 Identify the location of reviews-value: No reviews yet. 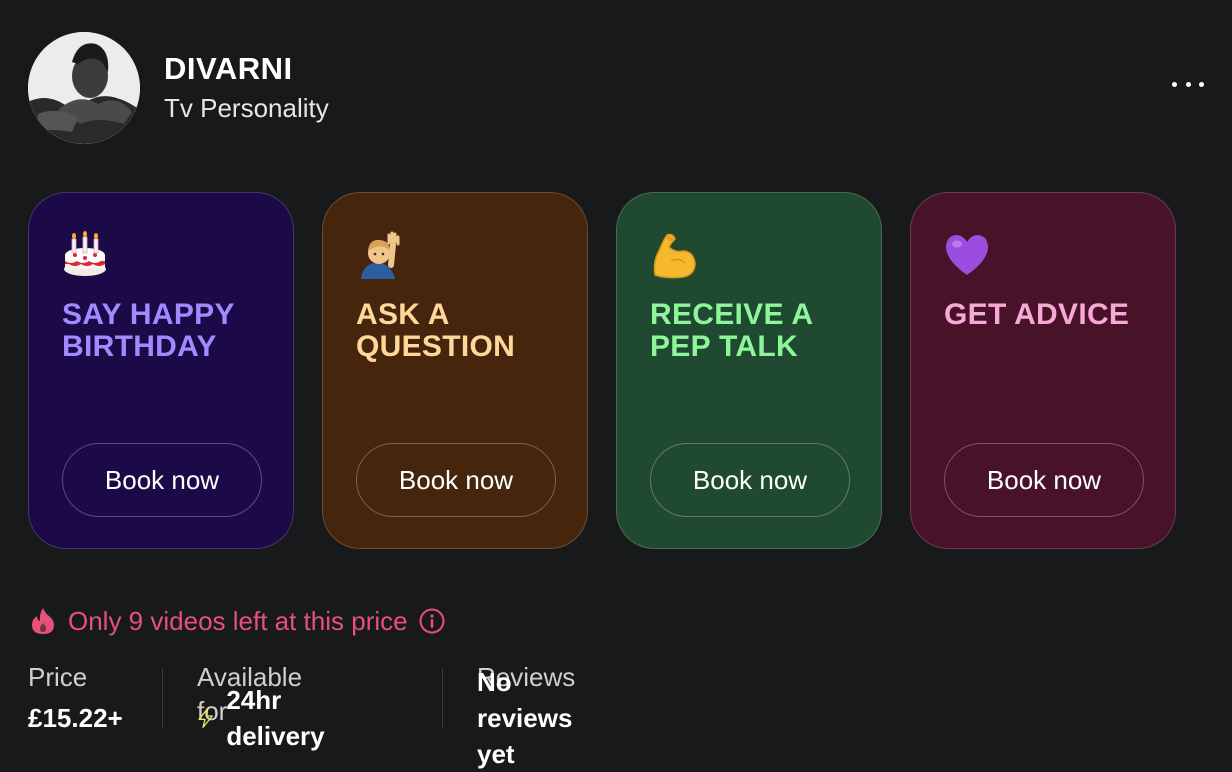
(525, 718).